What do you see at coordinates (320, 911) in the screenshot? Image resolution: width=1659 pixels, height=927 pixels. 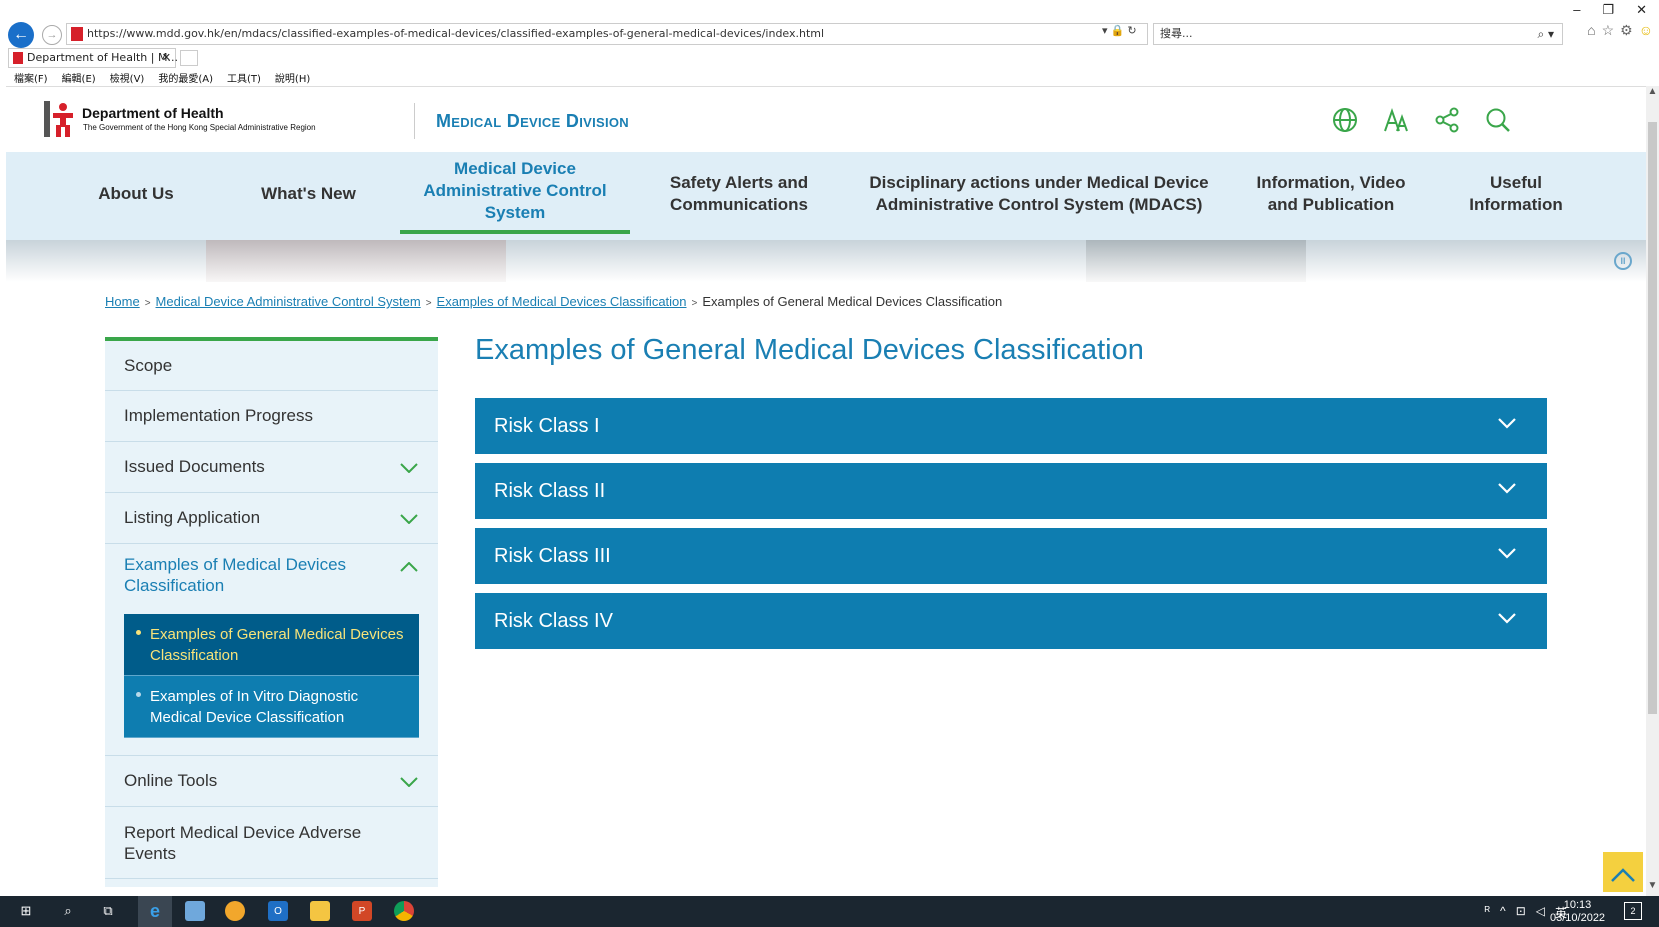 I see `file-explorer-icon` at bounding box center [320, 911].